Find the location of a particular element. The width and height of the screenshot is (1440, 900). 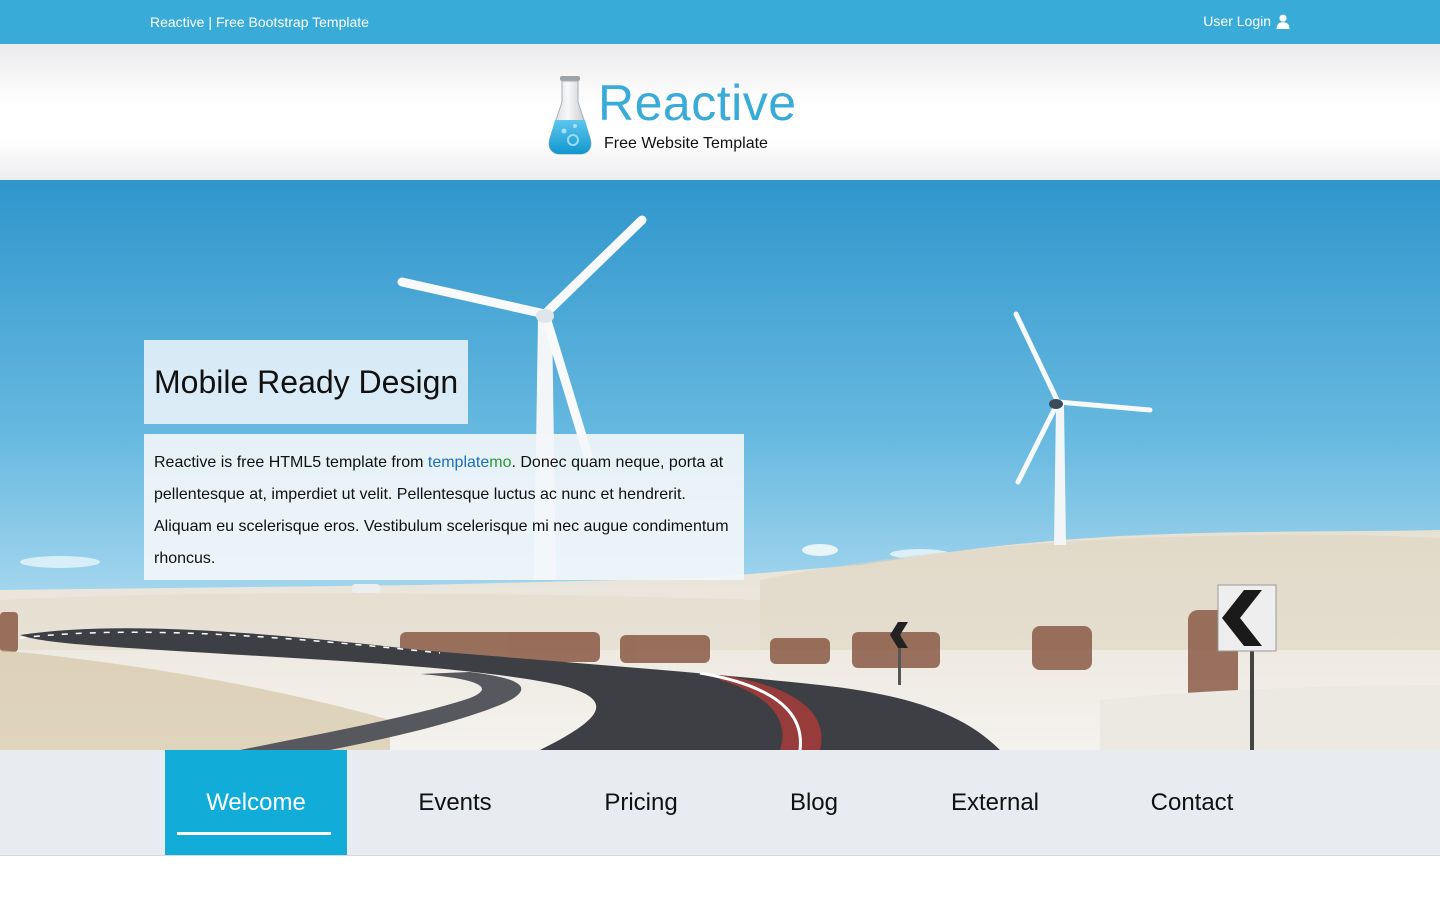

brand-tagline: Free Website Template is located at coordinates (686, 143).